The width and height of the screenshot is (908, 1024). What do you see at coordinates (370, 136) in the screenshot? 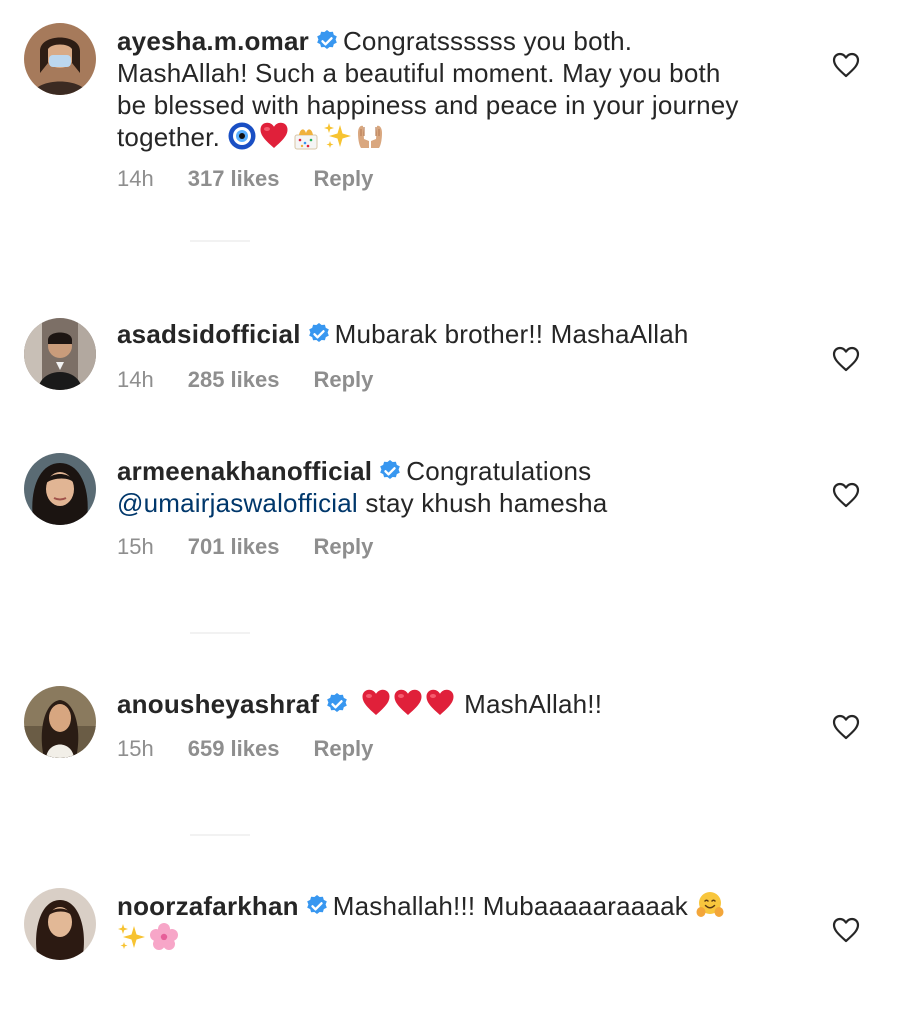
I see `palms-up-icon` at bounding box center [370, 136].